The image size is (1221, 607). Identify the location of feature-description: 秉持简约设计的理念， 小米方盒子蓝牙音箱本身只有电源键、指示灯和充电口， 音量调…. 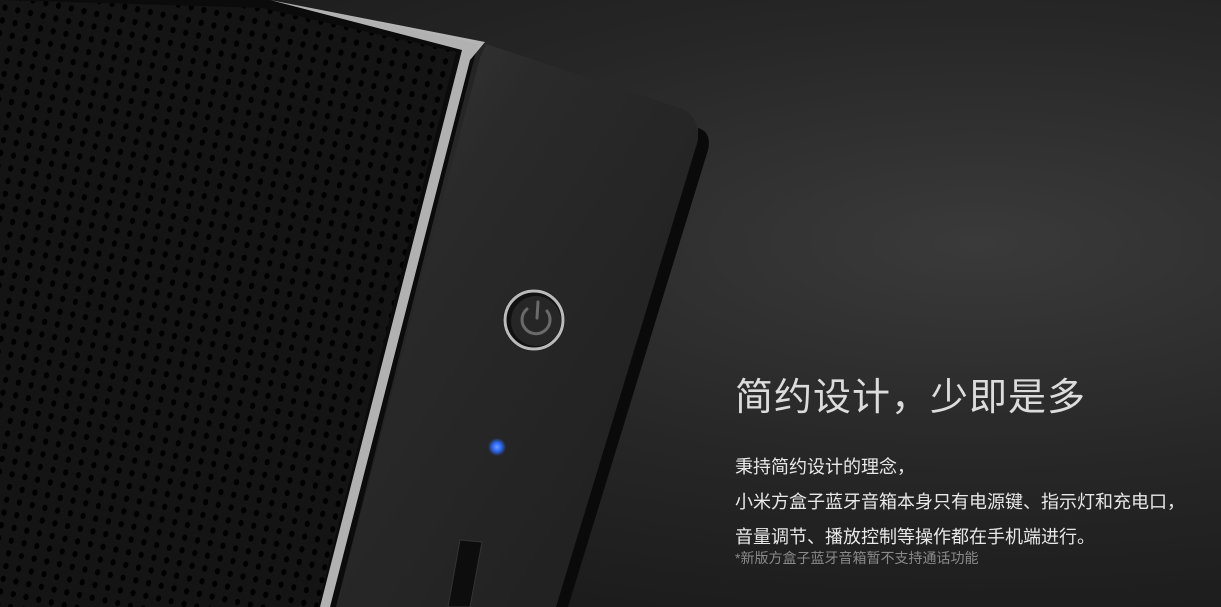
(960, 502).